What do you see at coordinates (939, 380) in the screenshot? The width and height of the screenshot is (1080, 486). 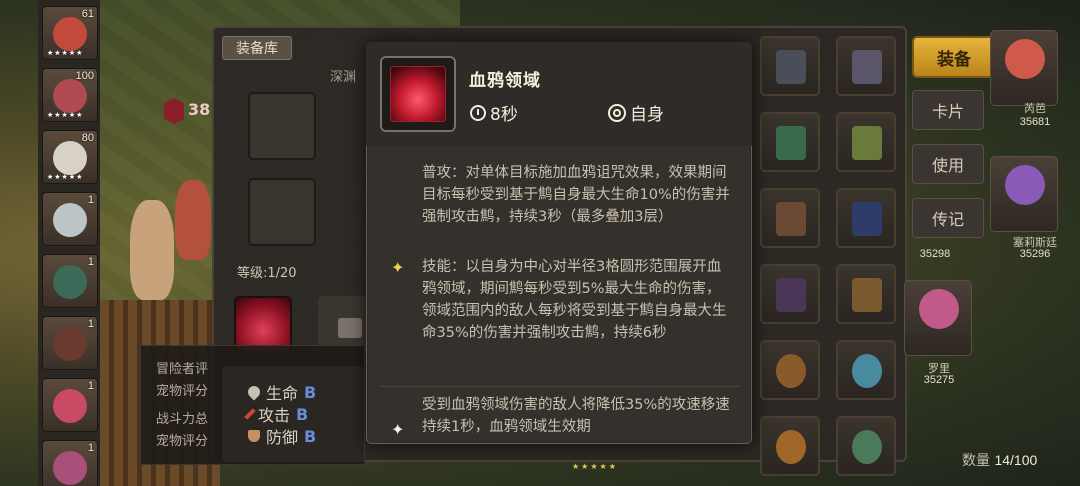 I see `hero-power: 35275` at bounding box center [939, 380].